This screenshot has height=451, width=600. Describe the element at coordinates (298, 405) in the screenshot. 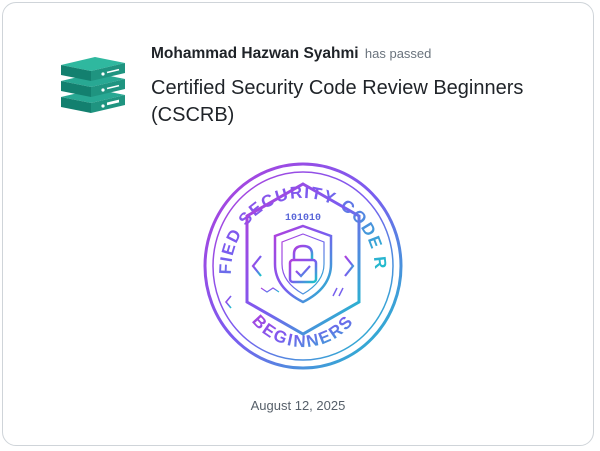

I see `issue-date: August 12, 2025` at that location.